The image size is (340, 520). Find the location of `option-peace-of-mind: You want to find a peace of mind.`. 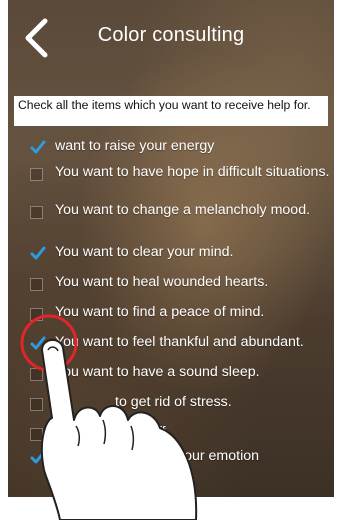

option-peace-of-mind: You want to find a peace of mind. is located at coordinates (180, 312).